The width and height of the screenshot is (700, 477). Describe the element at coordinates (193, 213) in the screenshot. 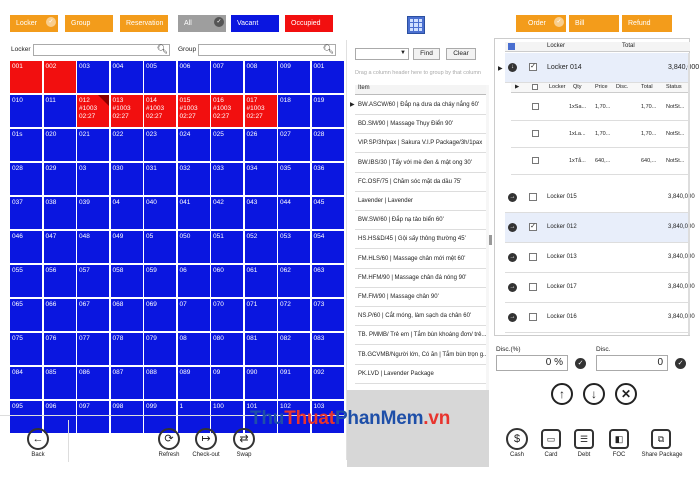

I see `locker-cell: 041` at that location.